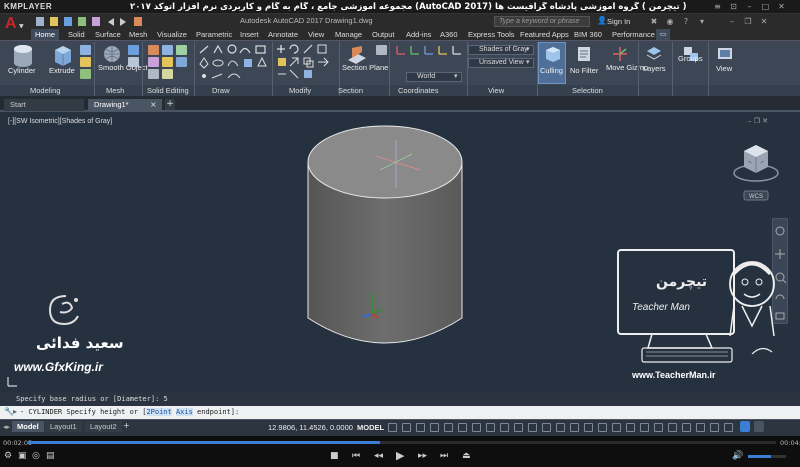  I want to click on intersect-icon, so click(181, 50).